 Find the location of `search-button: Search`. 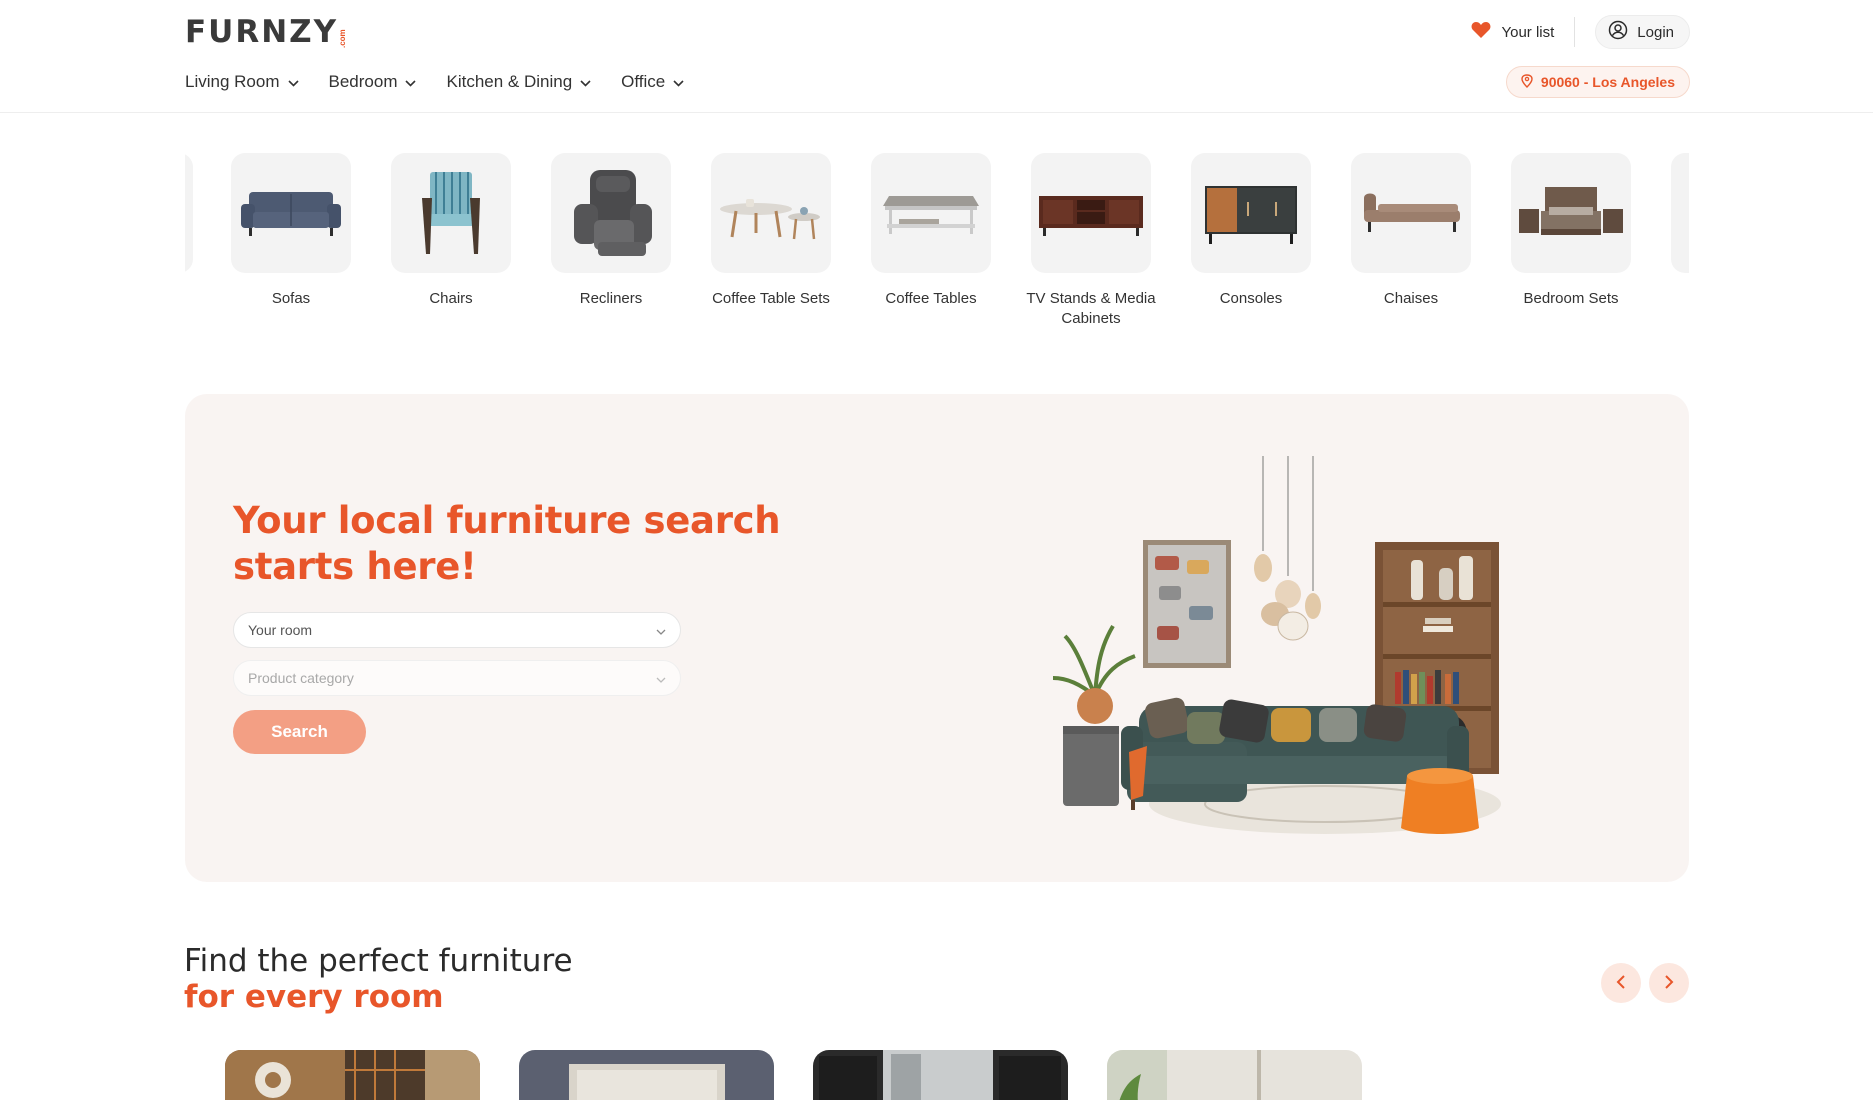

search-button: Search is located at coordinates (299, 732).